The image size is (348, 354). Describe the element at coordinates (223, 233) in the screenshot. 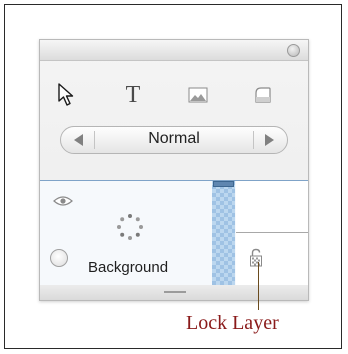

I see `layer-thumbnail-strip` at that location.